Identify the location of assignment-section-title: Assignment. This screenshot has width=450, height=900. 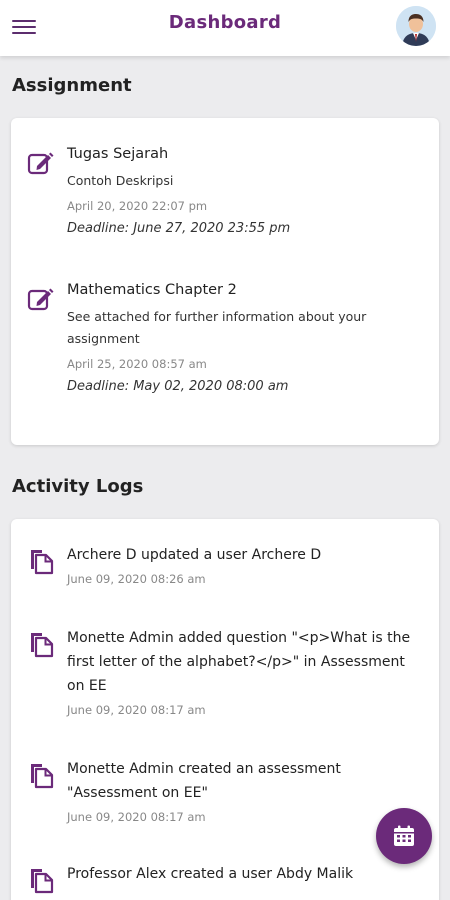
(72, 85).